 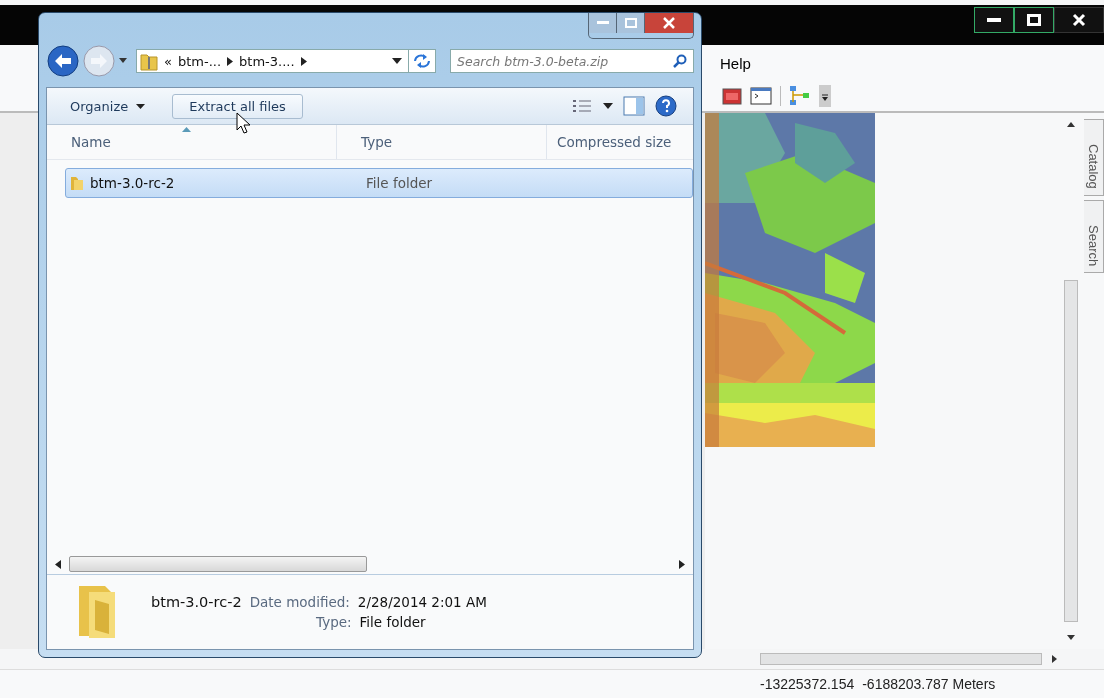 What do you see at coordinates (800, 96) in the screenshot?
I see `model-diagram-icon` at bounding box center [800, 96].